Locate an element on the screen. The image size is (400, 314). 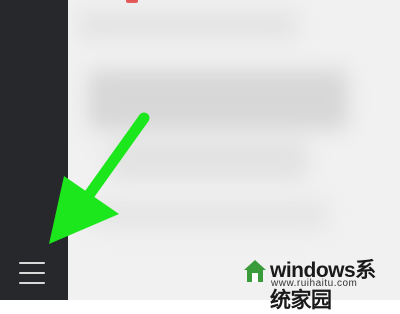
watermark: windows系统家园 www.ruihaitu.com is located at coordinates (317, 281).